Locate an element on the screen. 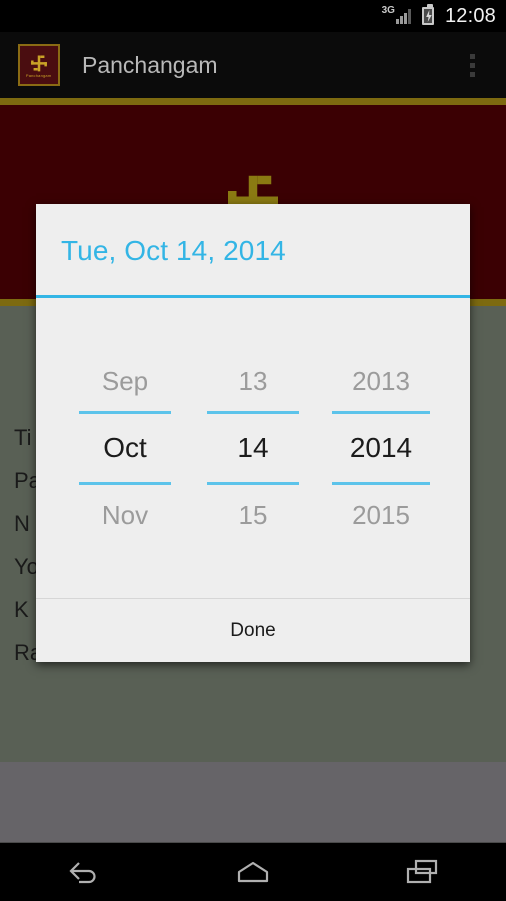 This screenshot has width=506, height=901. day-current-value: 14 is located at coordinates (252, 448).